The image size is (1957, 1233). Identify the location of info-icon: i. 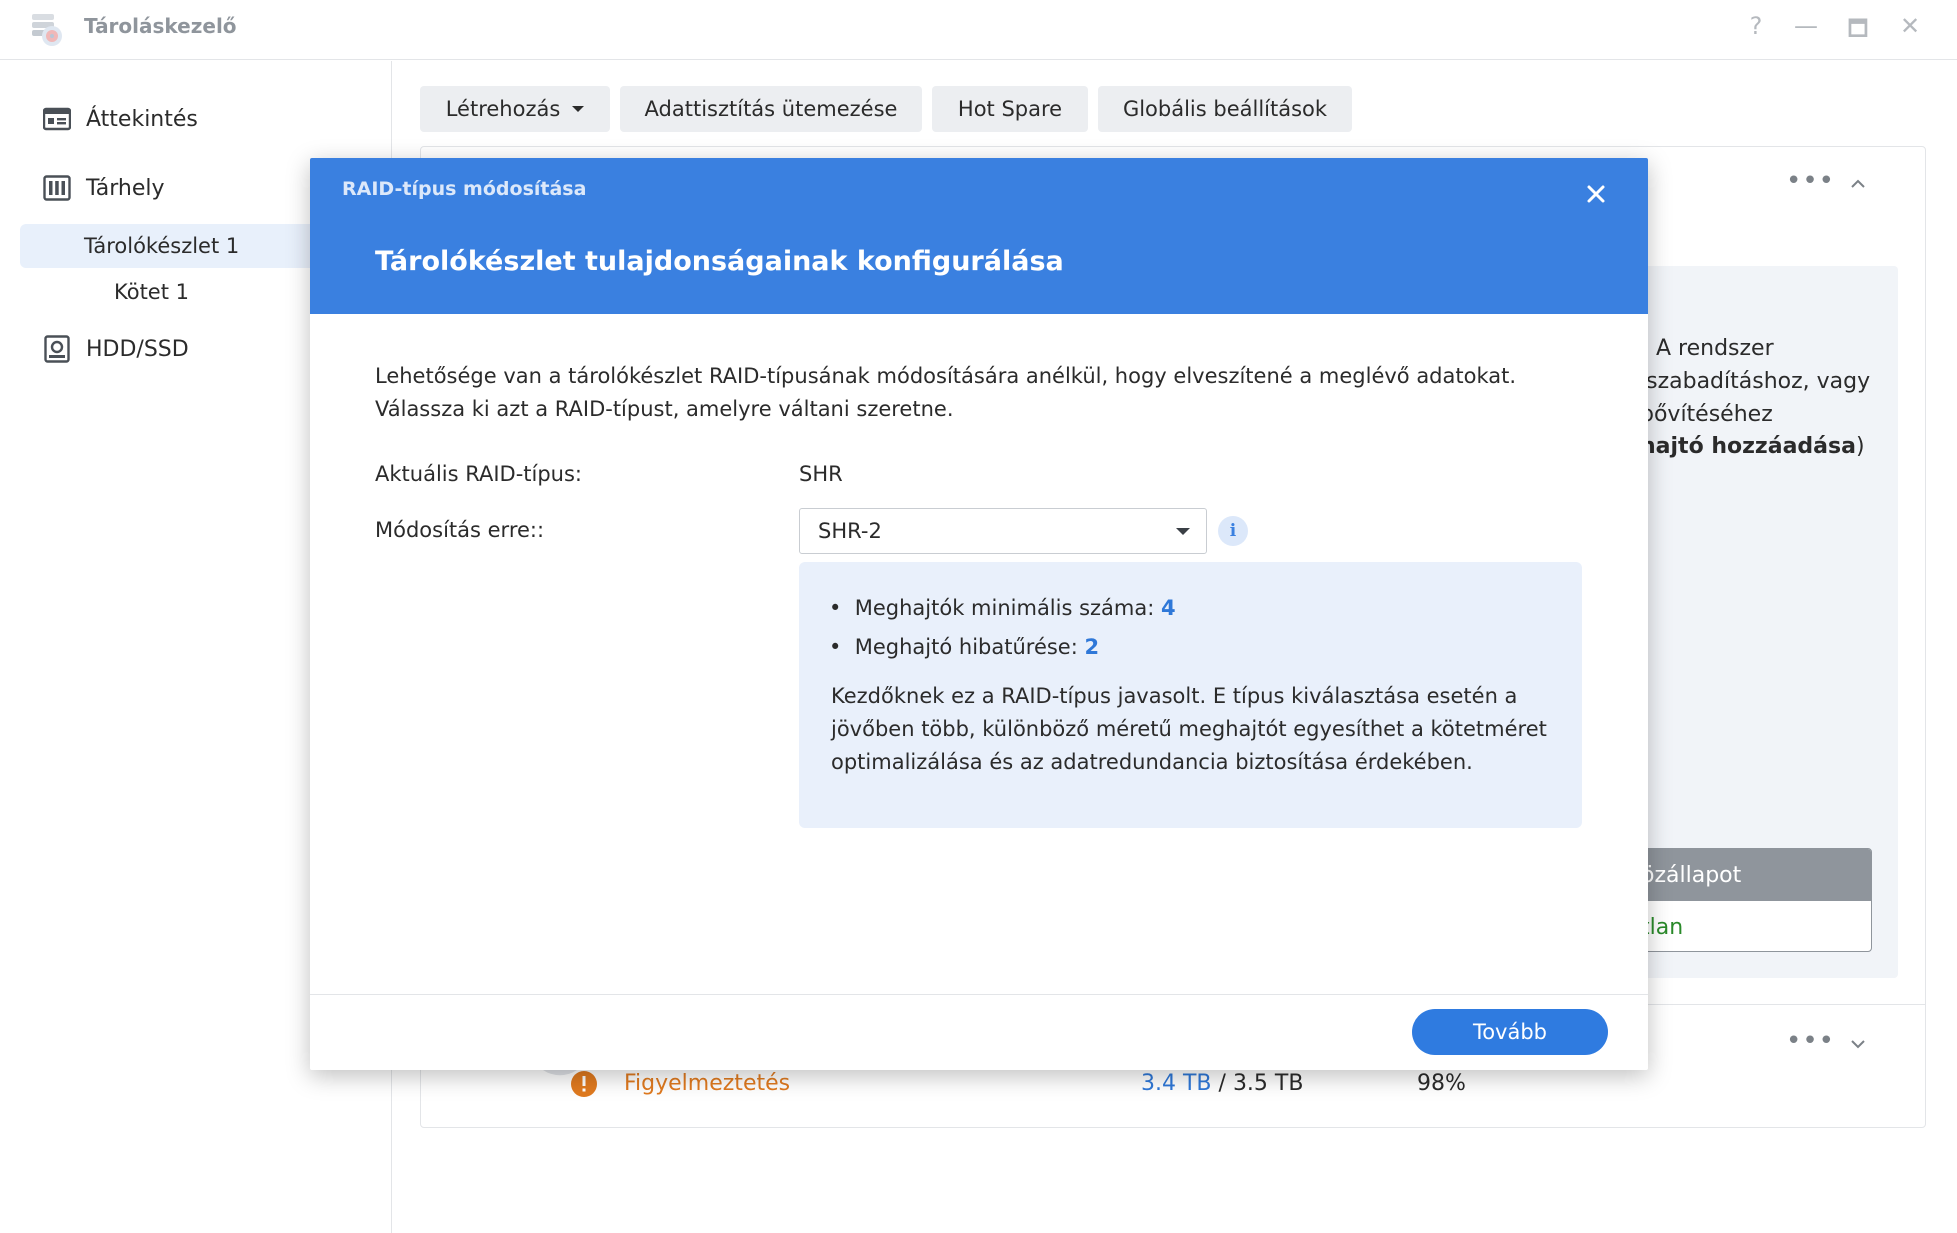
(1233, 531).